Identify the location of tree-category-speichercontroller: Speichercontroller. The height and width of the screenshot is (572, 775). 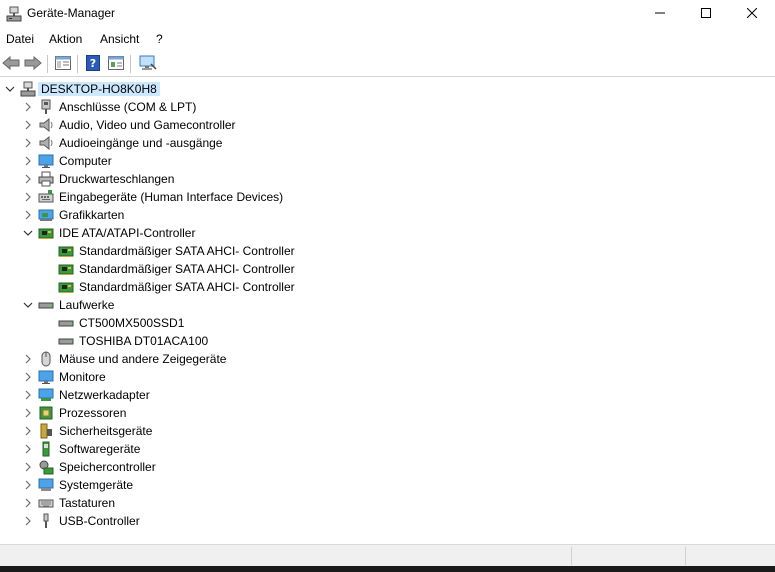
(387, 467).